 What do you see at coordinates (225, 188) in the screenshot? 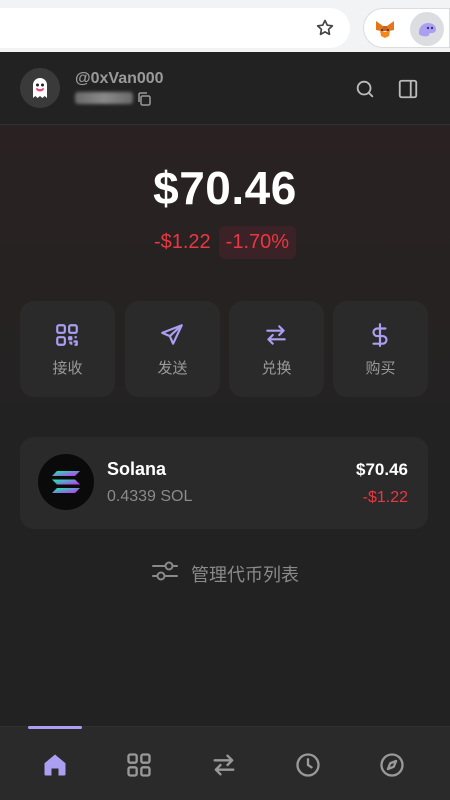
I see `total-balance: $70.46` at bounding box center [225, 188].